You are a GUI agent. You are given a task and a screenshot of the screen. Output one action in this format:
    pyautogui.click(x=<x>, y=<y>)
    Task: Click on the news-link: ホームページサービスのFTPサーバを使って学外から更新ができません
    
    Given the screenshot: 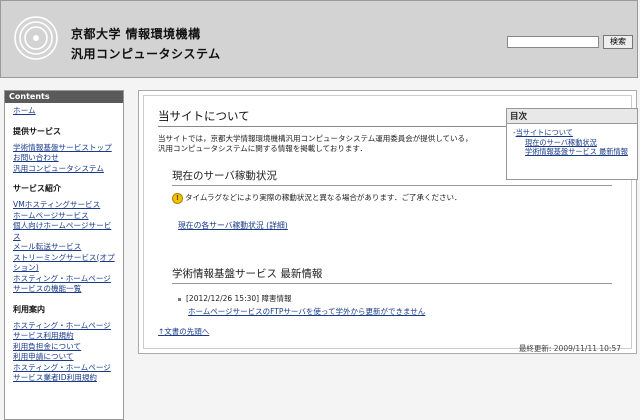 What is the action you would take?
    pyautogui.click(x=306, y=311)
    